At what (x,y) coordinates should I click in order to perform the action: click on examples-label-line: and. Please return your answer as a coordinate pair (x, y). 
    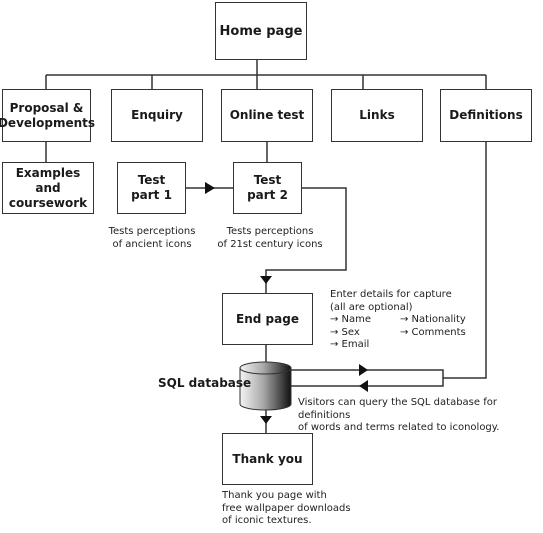
    Looking at the image, I should click on (48, 187).